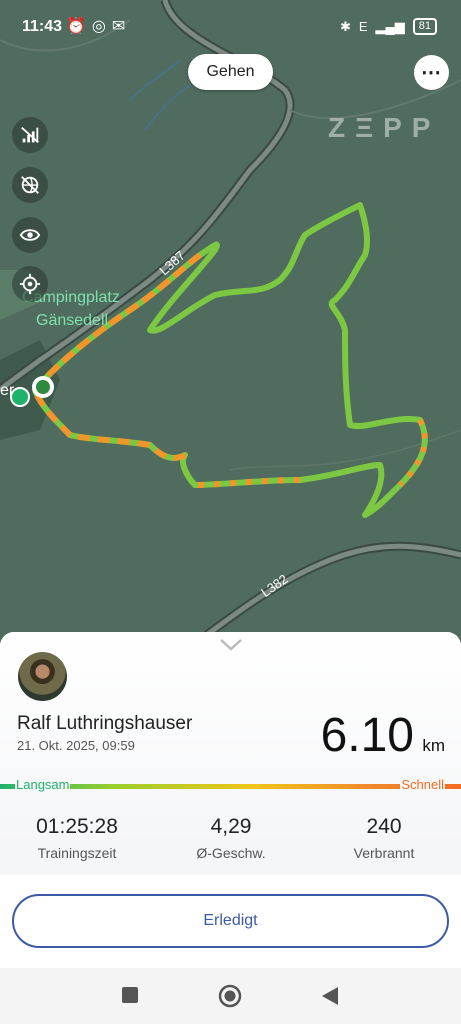 The height and width of the screenshot is (1024, 461). I want to click on stat-label: Trainingszeit, so click(77, 853).